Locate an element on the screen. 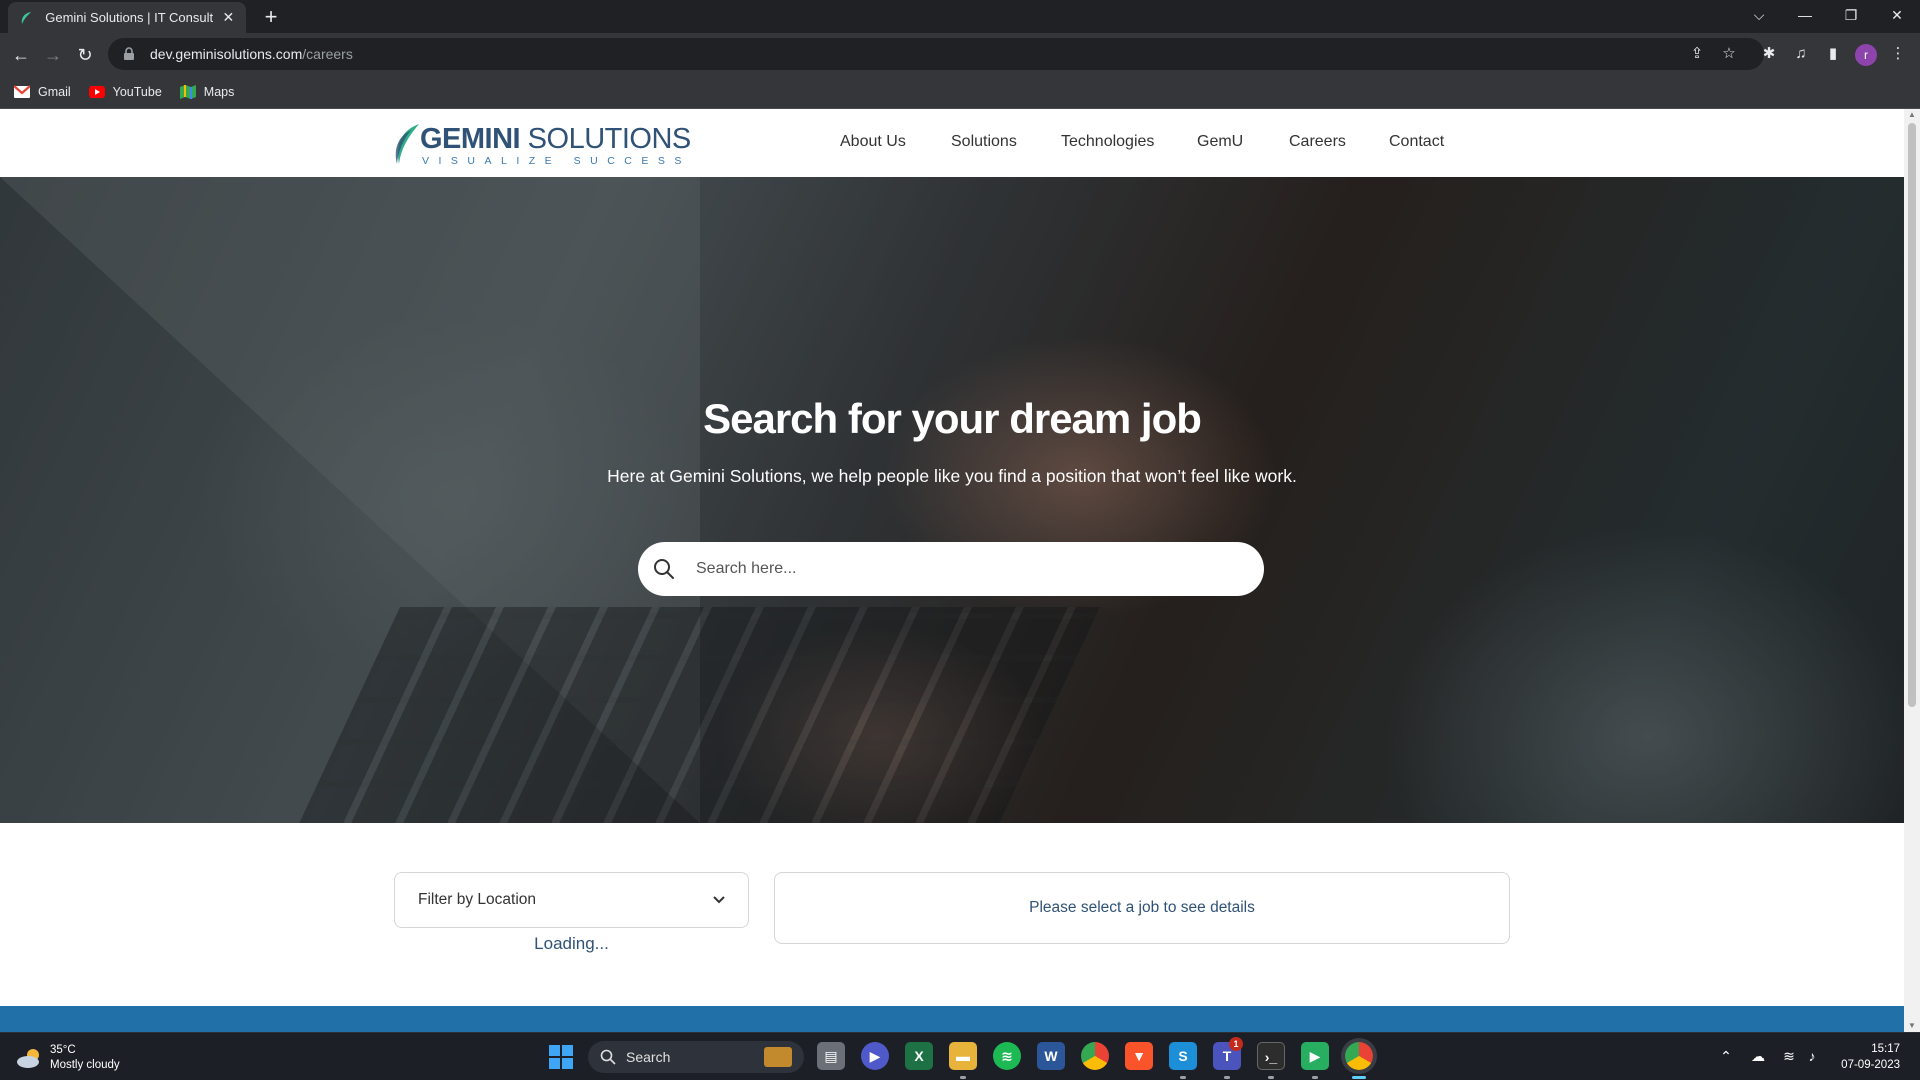 The width and height of the screenshot is (1920, 1080). scrollbar-thumb is located at coordinates (1912, 415).